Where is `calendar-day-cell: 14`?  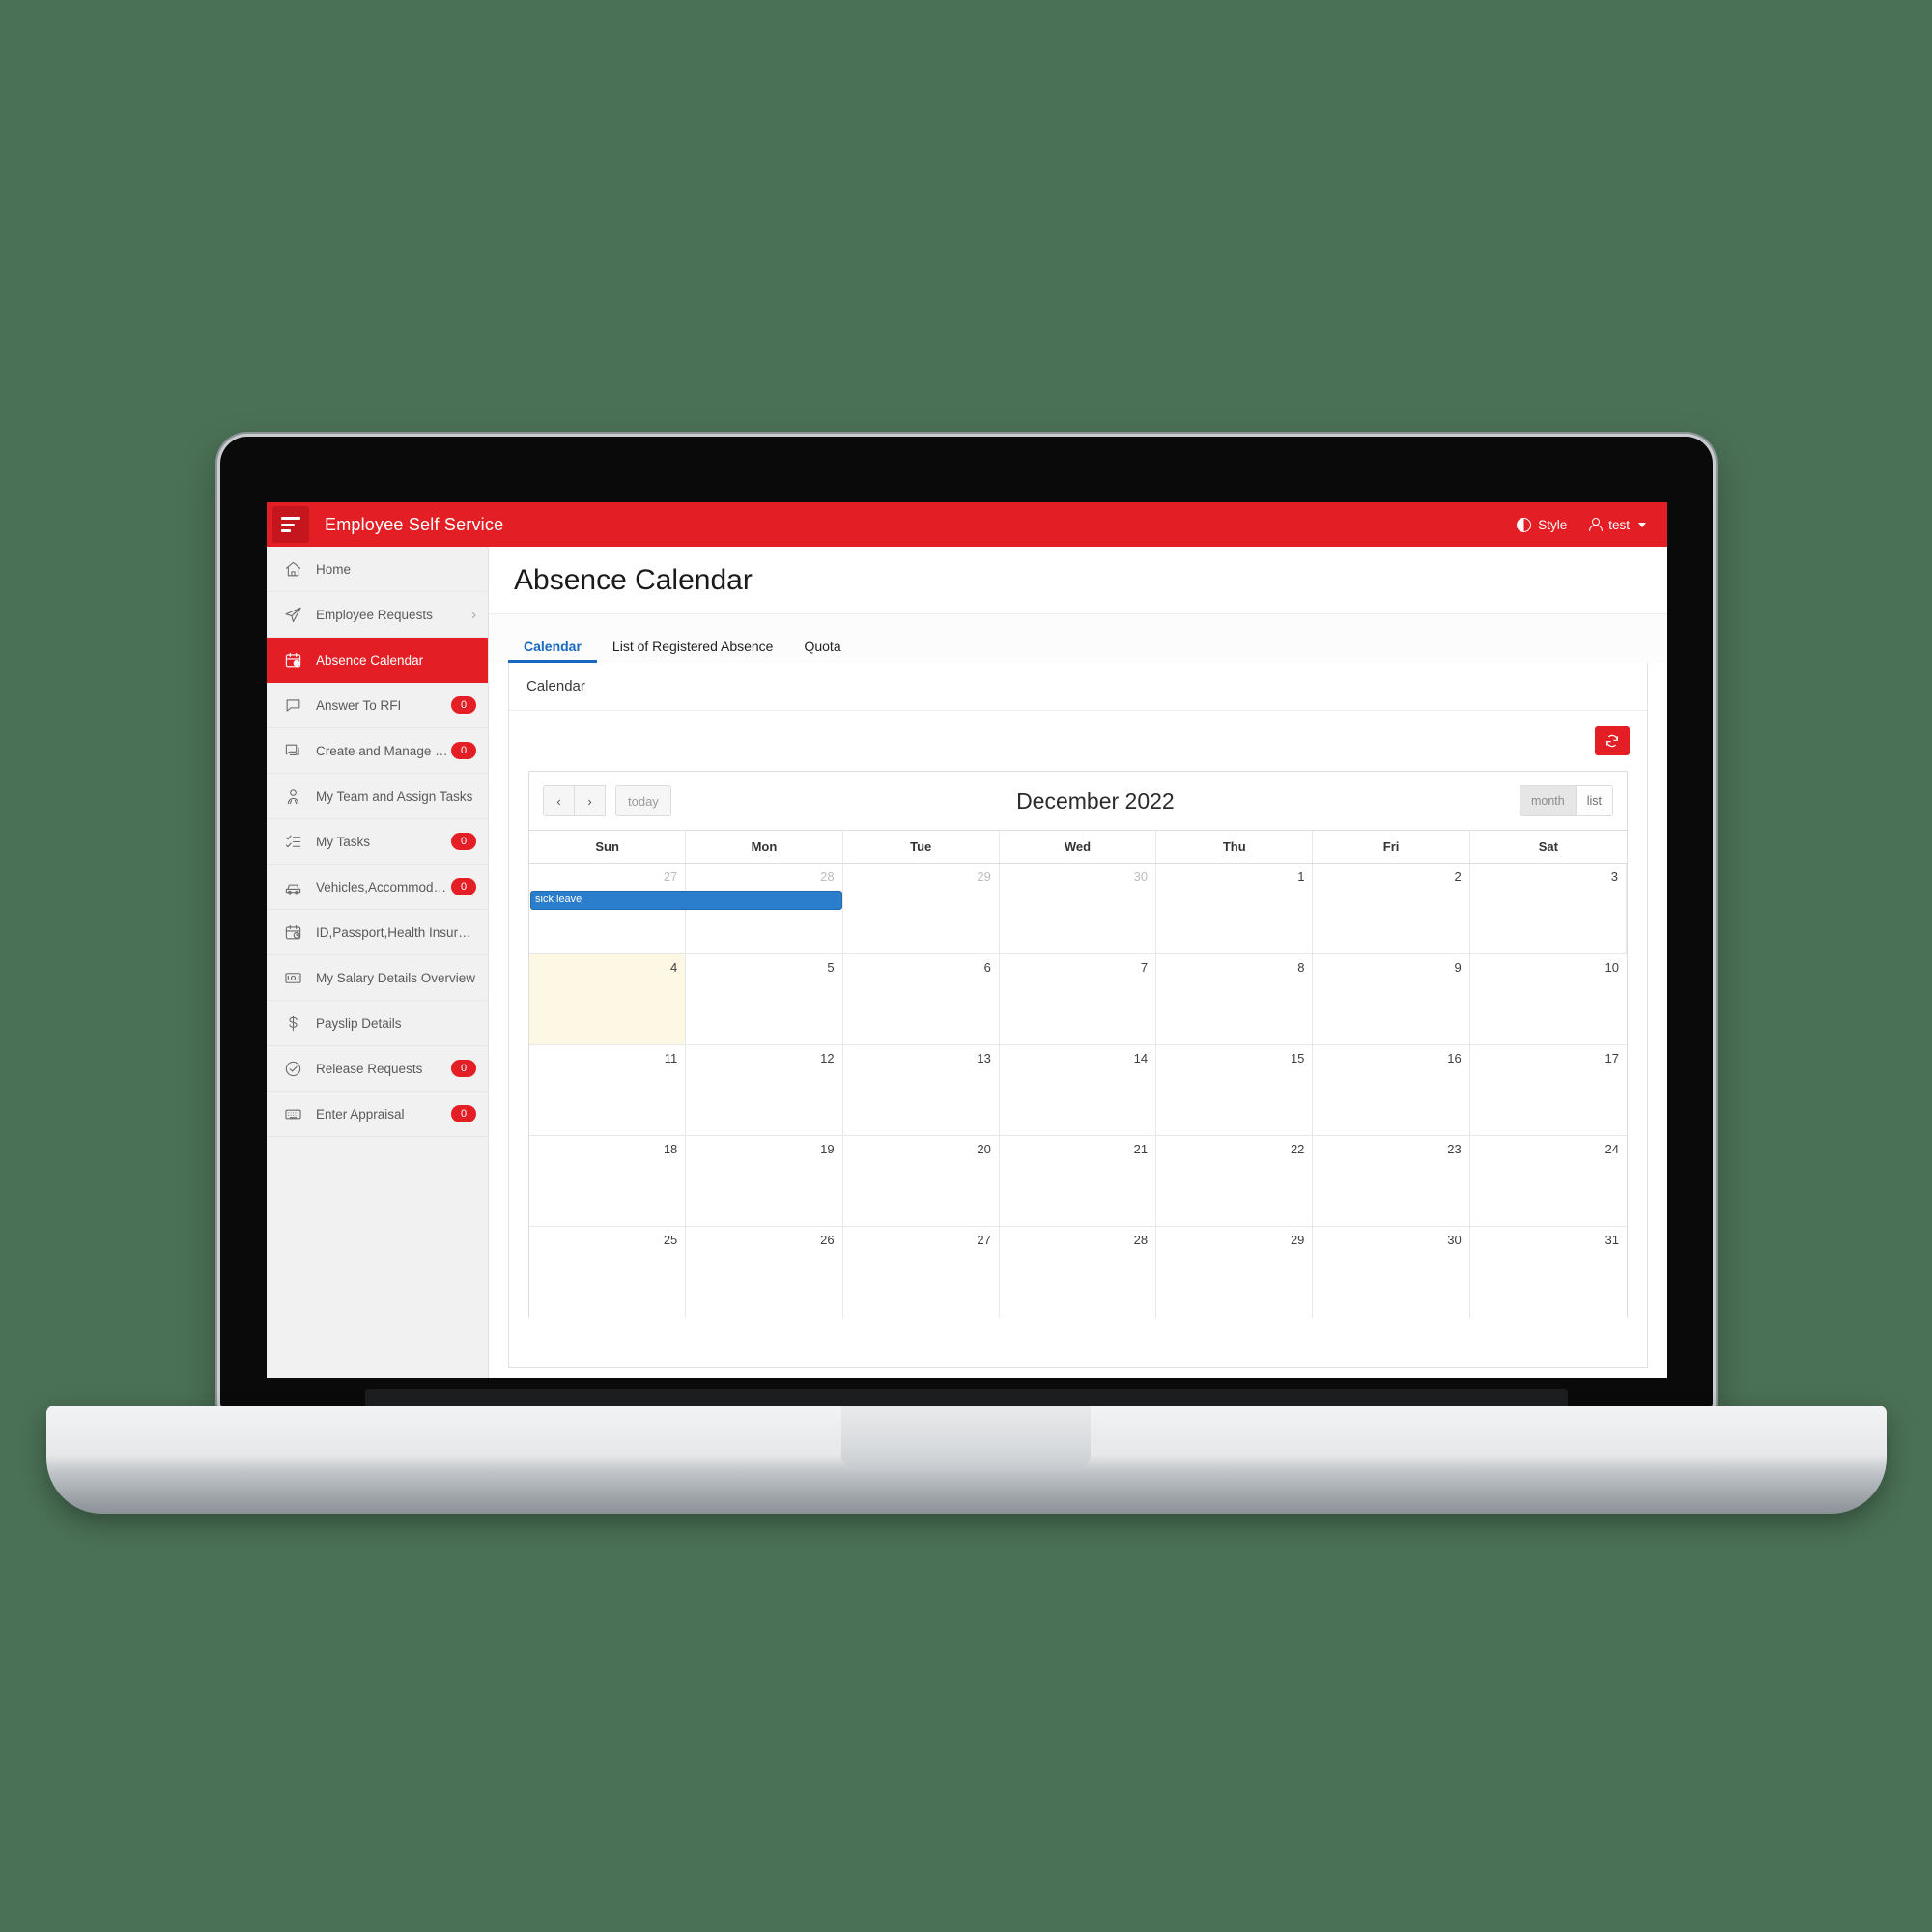
calendar-day-cell: 14 is located at coordinates (1078, 1090).